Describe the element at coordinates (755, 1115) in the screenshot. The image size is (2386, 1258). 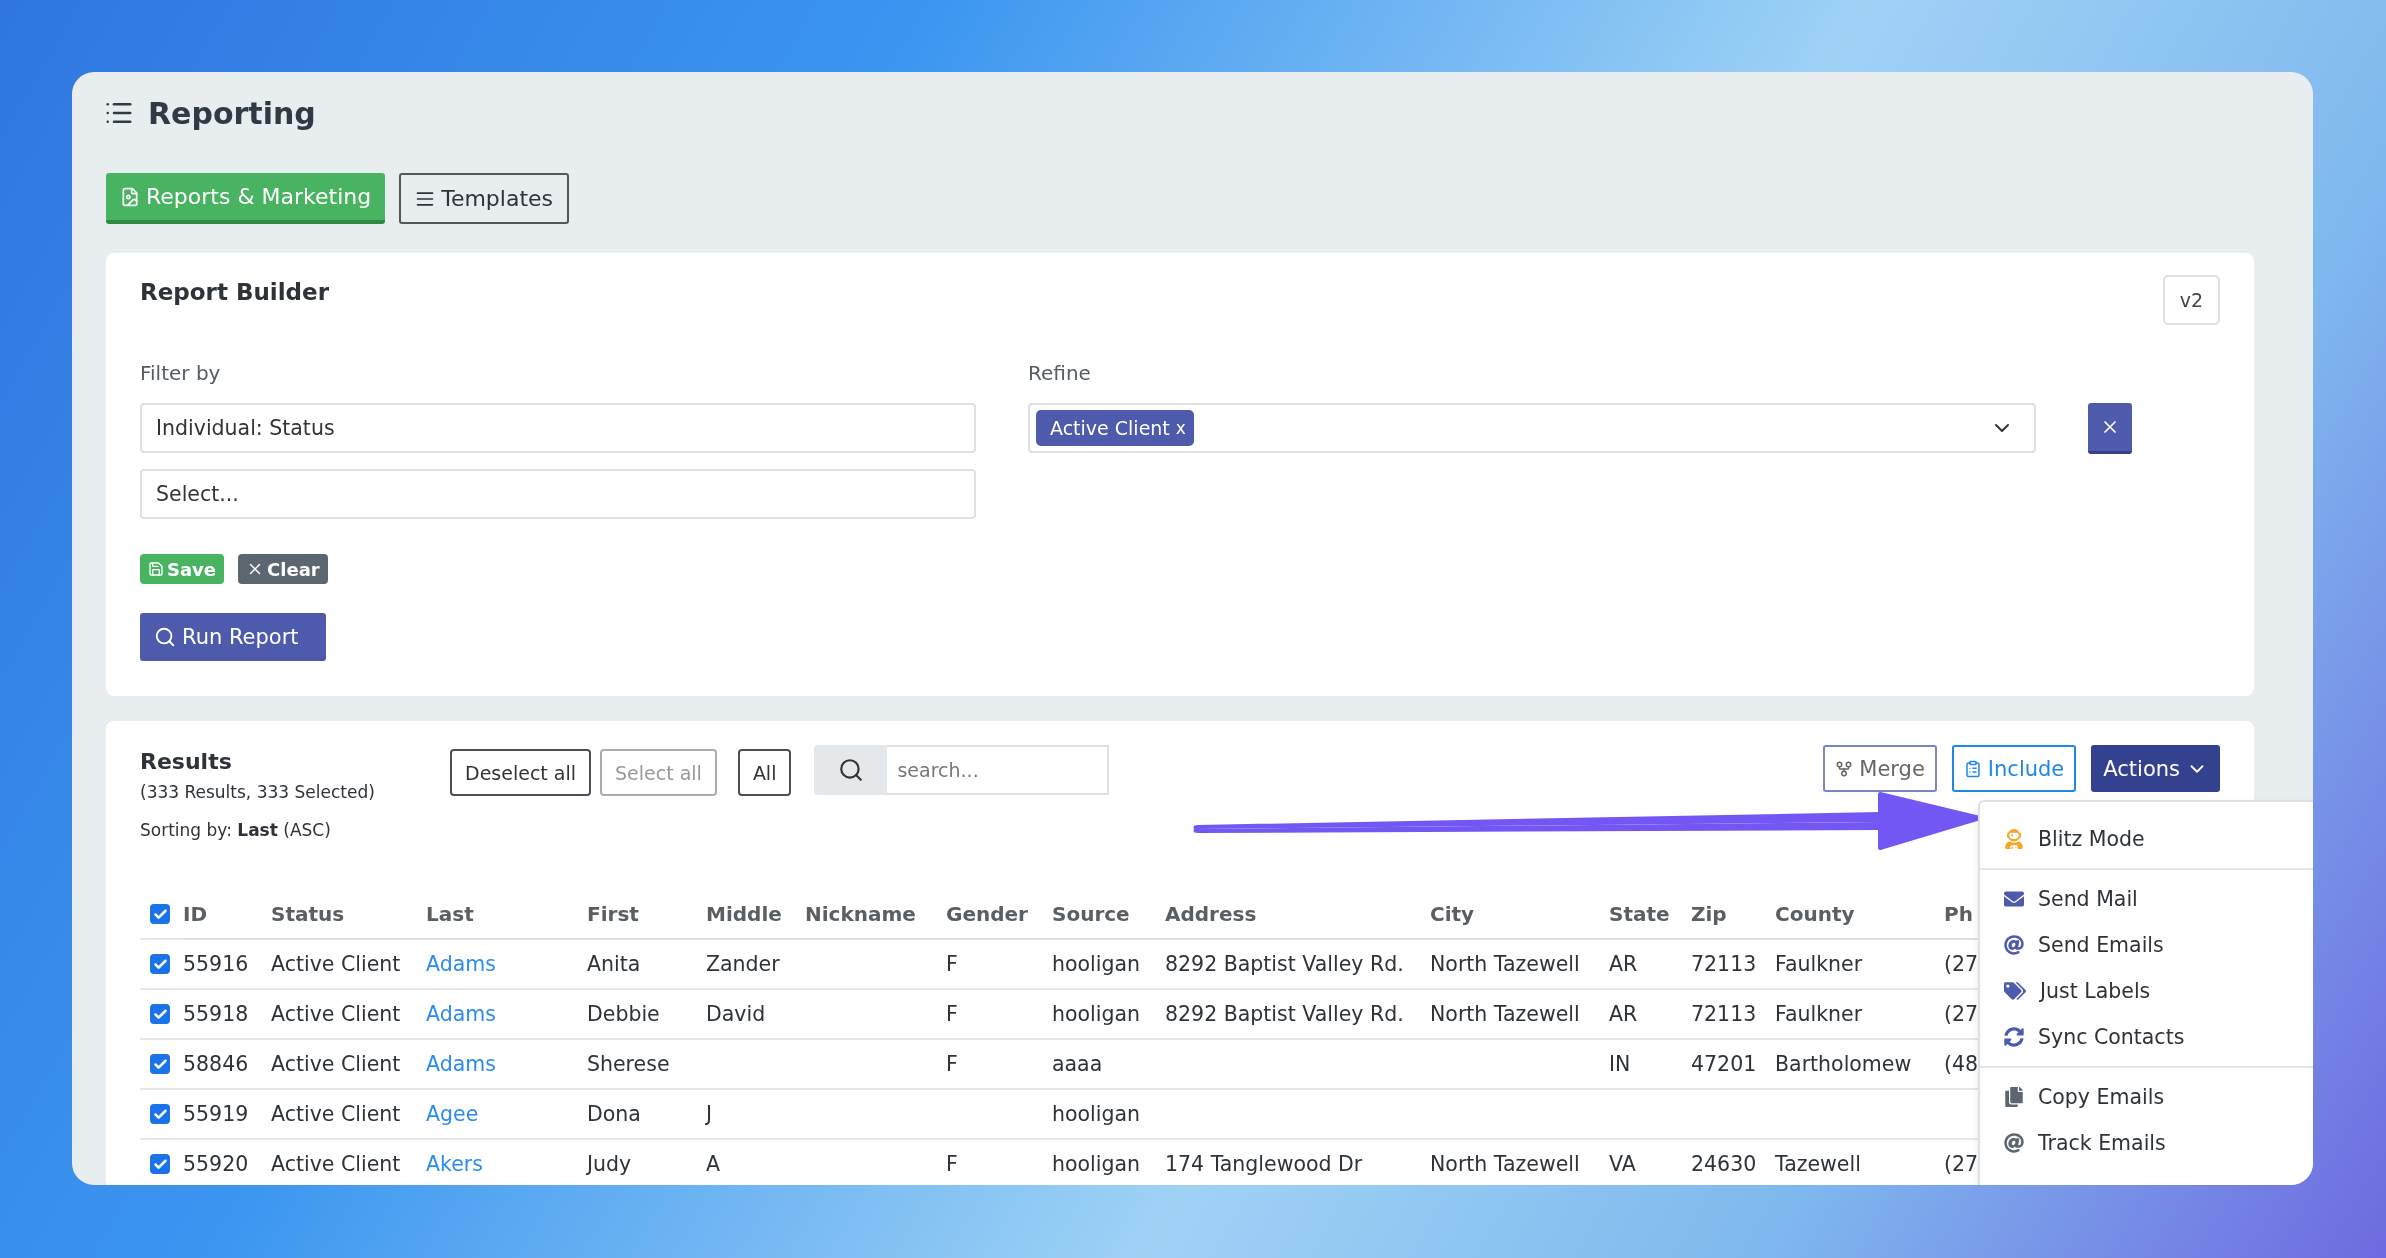
I see `table-cell: J` at that location.